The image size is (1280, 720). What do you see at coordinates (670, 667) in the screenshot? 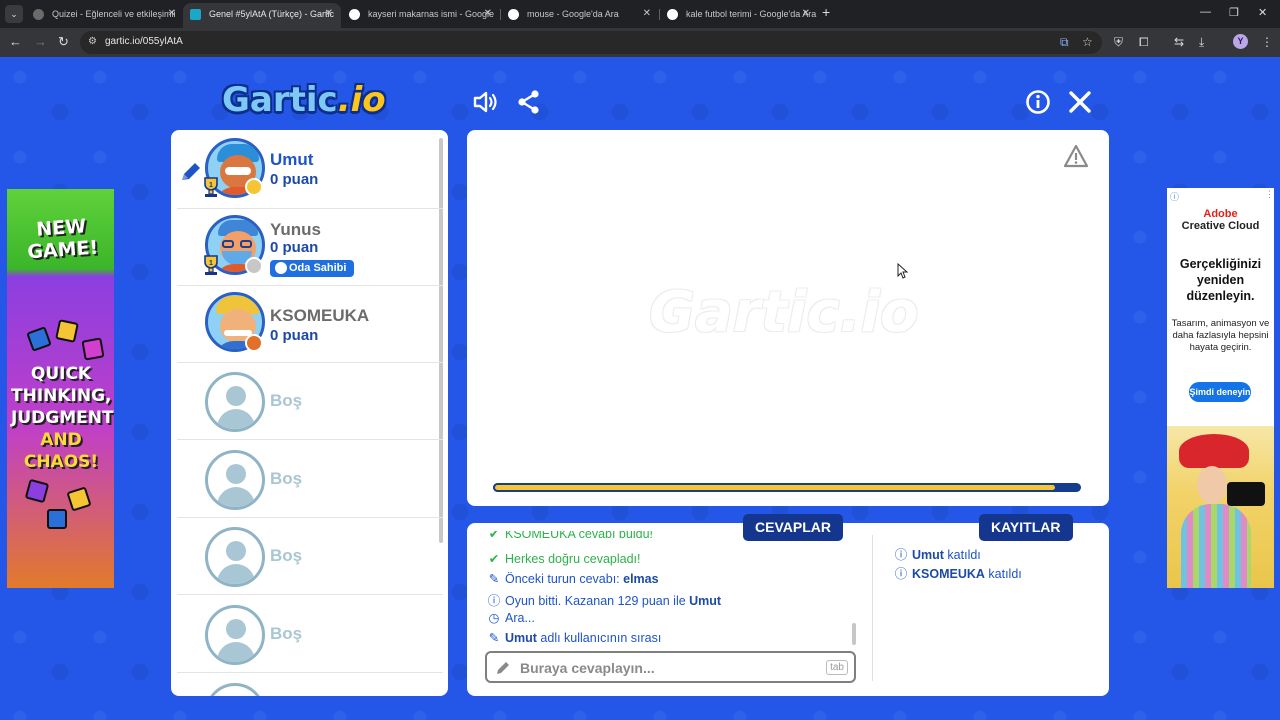
I see `answer-input: Buraya cevaplayın... tab` at bounding box center [670, 667].